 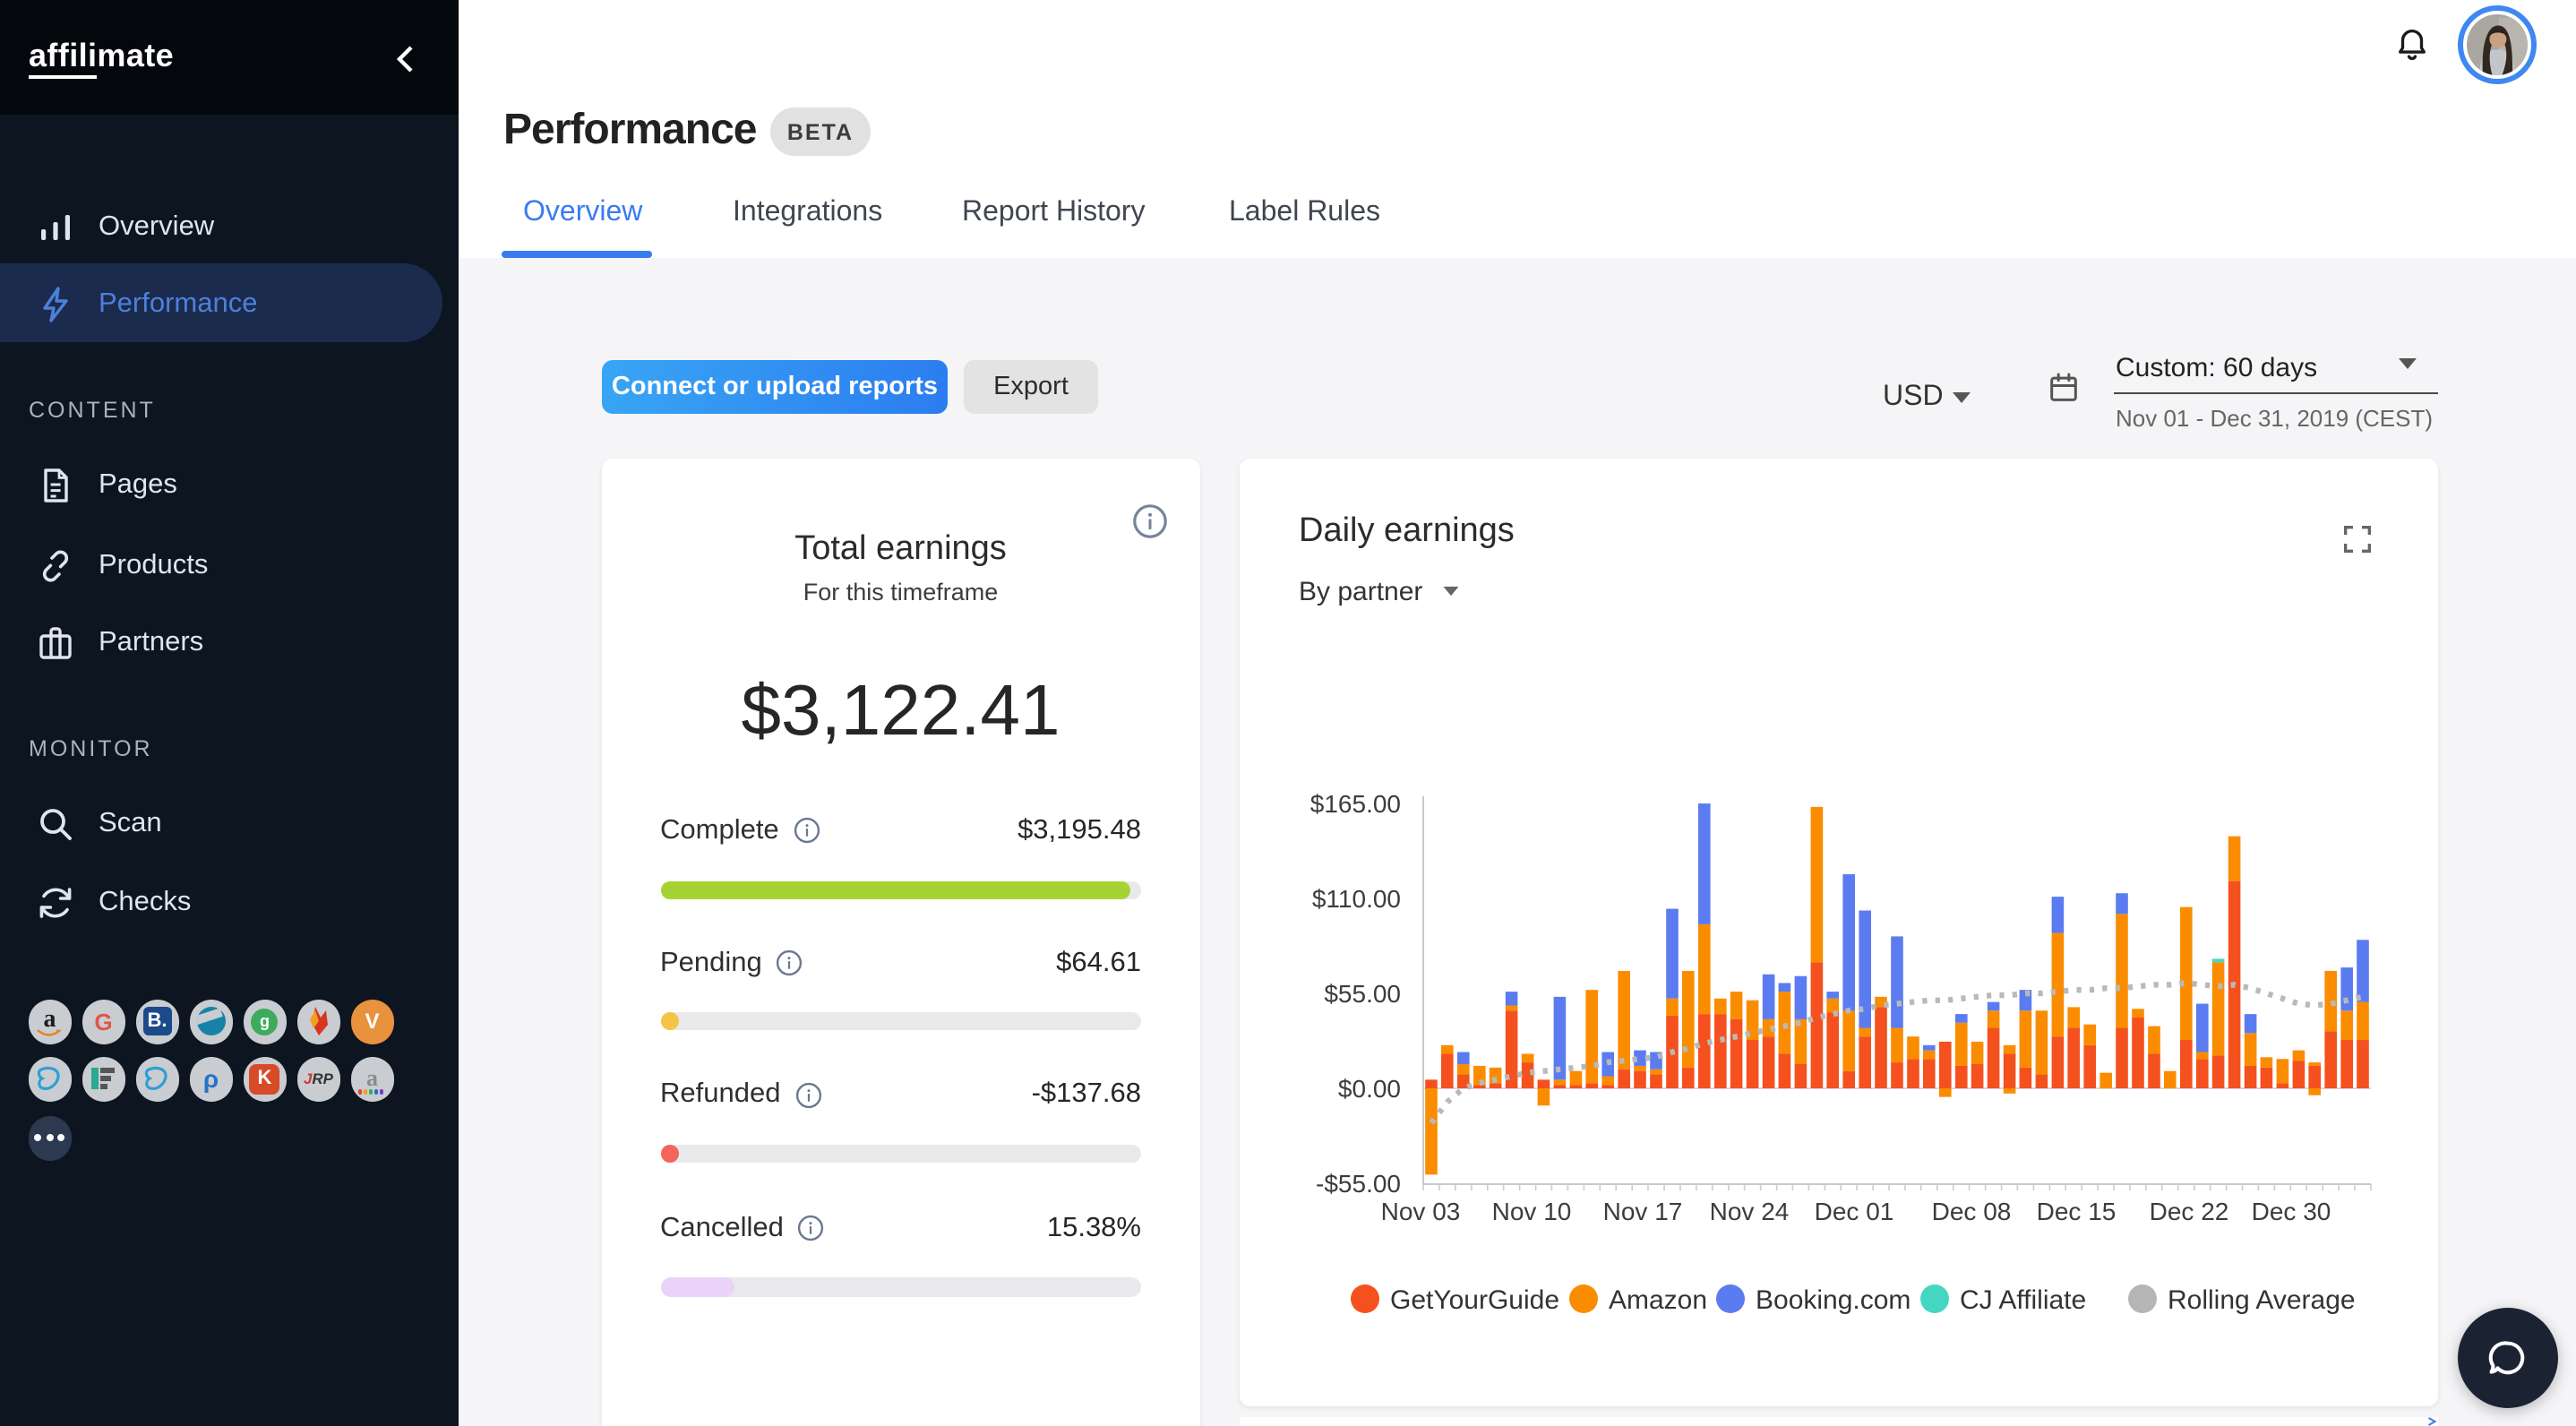 I want to click on svg-text: Dec 08, so click(x=1972, y=1211).